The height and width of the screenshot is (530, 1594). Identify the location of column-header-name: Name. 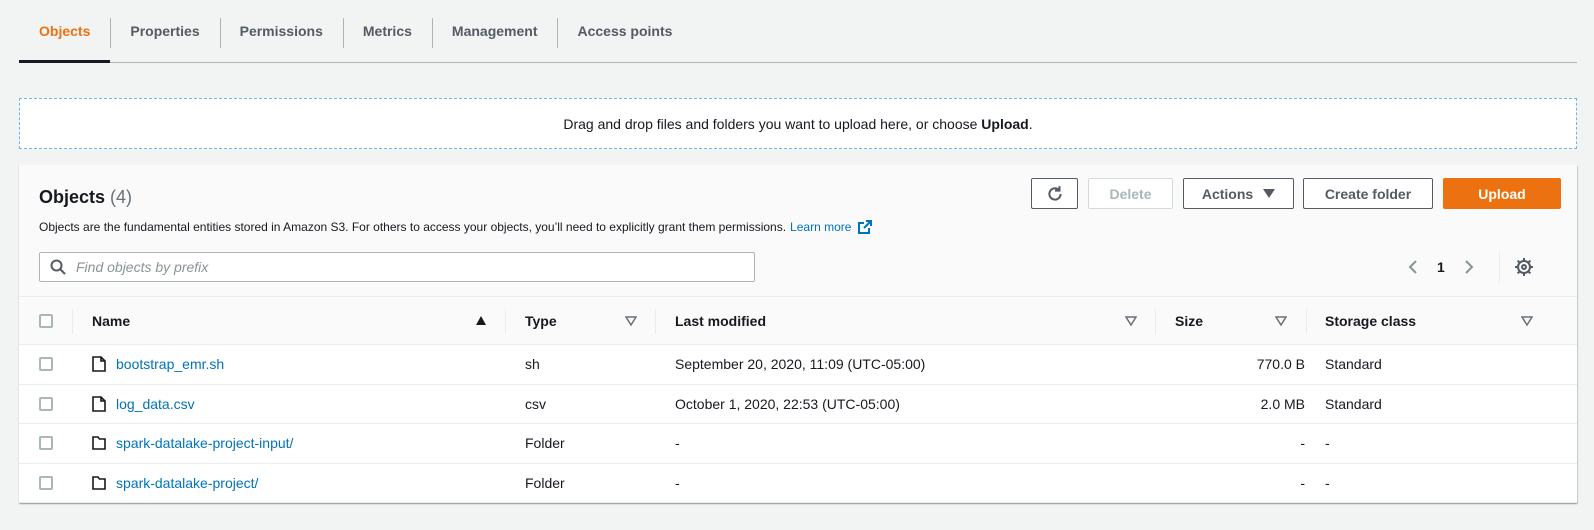
(111, 320).